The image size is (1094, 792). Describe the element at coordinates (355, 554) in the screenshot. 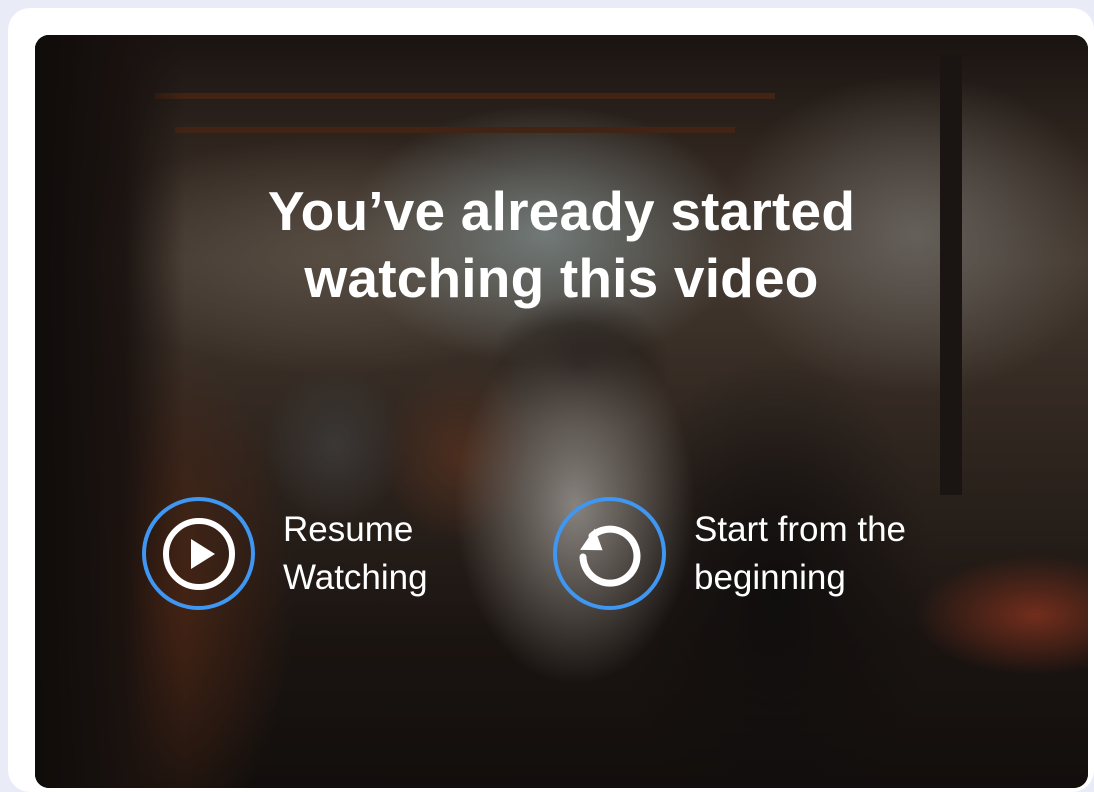

I see `resume-watching-label: Resume Watching` at that location.